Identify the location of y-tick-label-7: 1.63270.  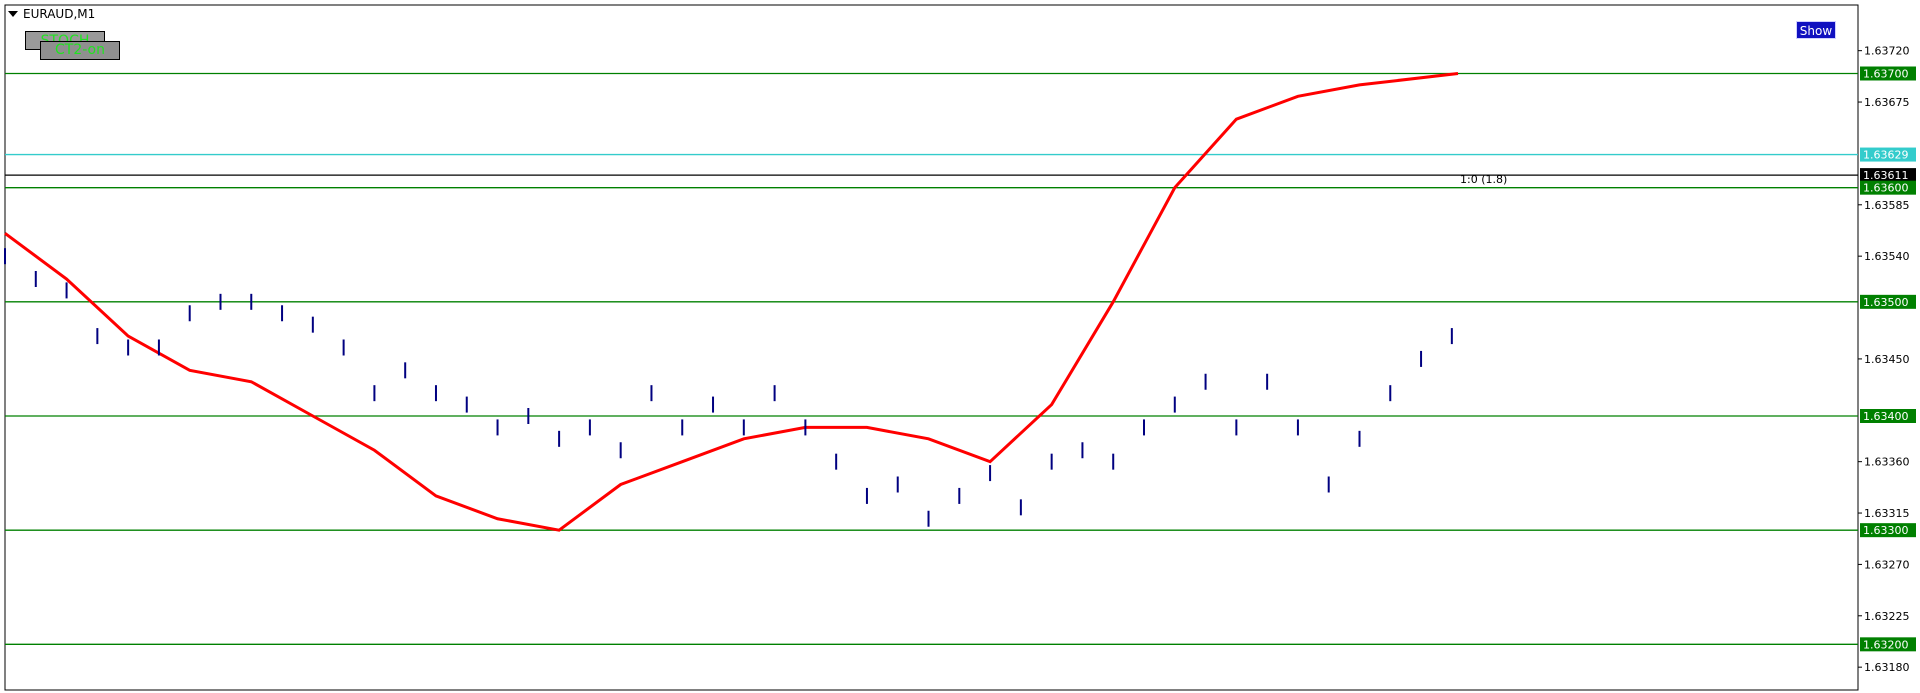
(1887, 564).